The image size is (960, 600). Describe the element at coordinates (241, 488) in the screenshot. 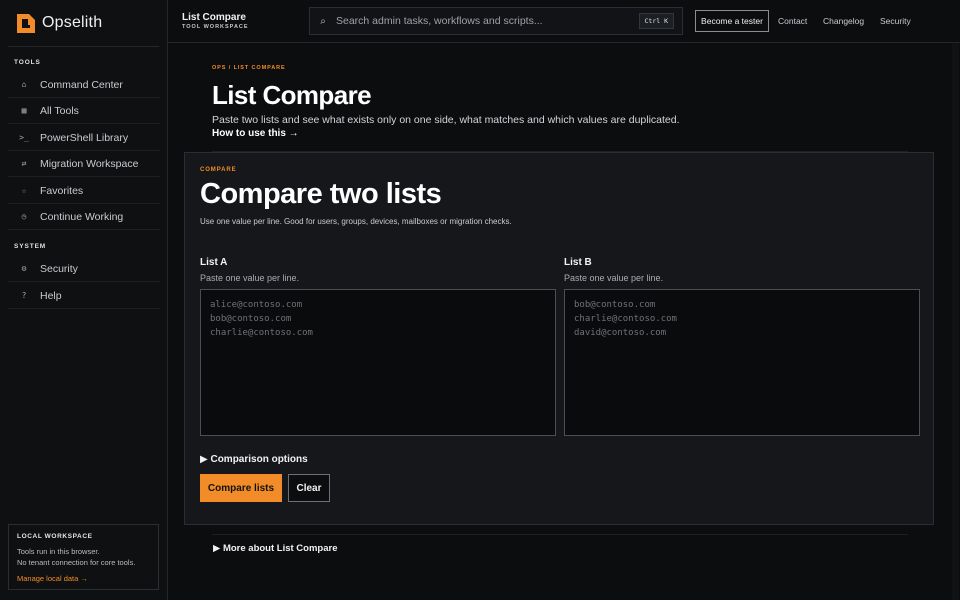

I see `compare-lists-button: Compare lists` at that location.